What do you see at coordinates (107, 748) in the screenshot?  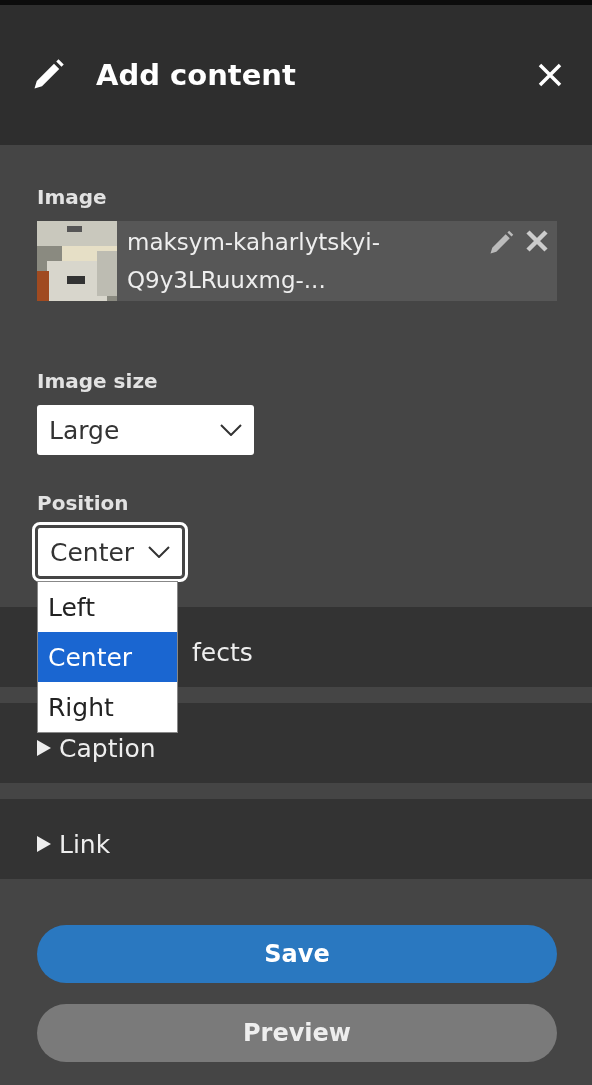 I see `section-title: Caption` at bounding box center [107, 748].